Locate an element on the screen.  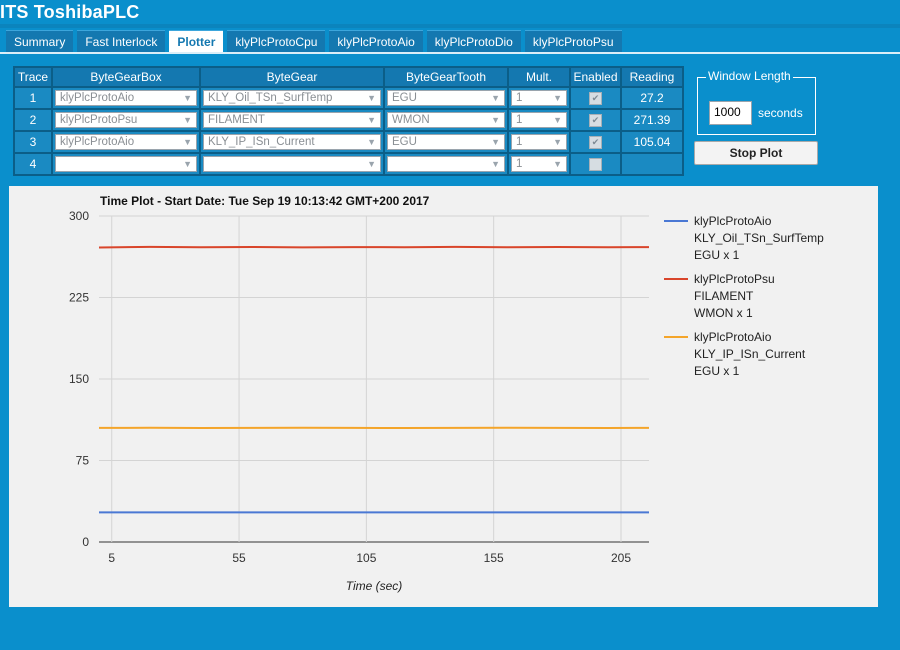
x-axis-label: Time (sec) is located at coordinates (374, 586).